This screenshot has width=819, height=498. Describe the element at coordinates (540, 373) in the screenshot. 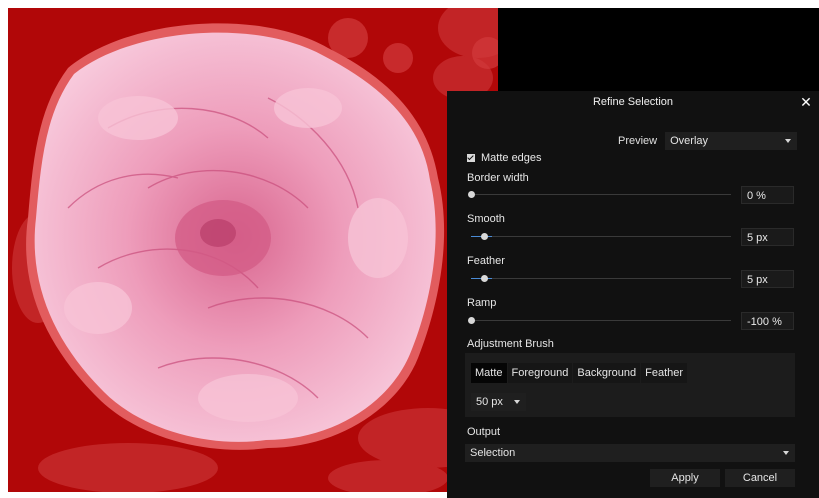

I see `tab-foreground: Foreground` at that location.